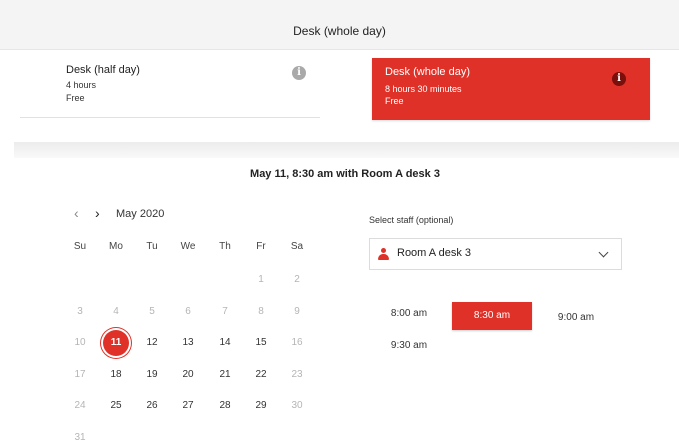 This screenshot has height=442, width=679. Describe the element at coordinates (225, 343) in the screenshot. I see `calendar-day: 14` at that location.